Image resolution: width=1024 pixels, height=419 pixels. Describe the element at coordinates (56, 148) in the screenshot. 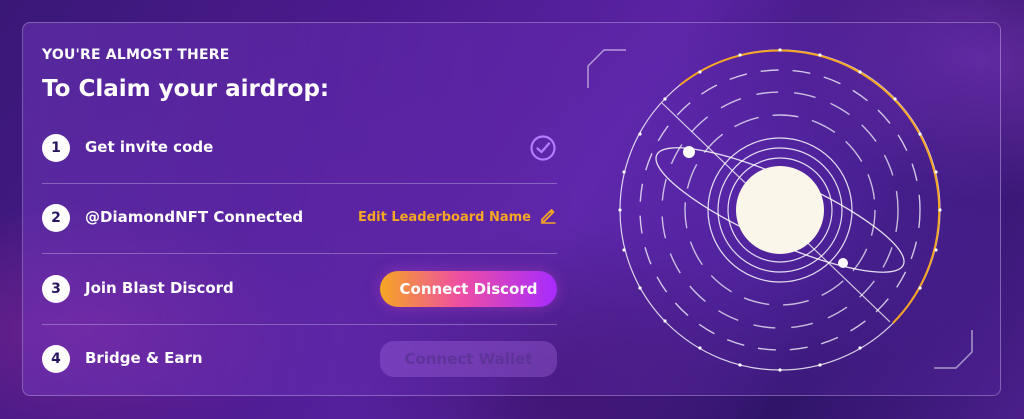

I see `step-number-badge: 1` at that location.